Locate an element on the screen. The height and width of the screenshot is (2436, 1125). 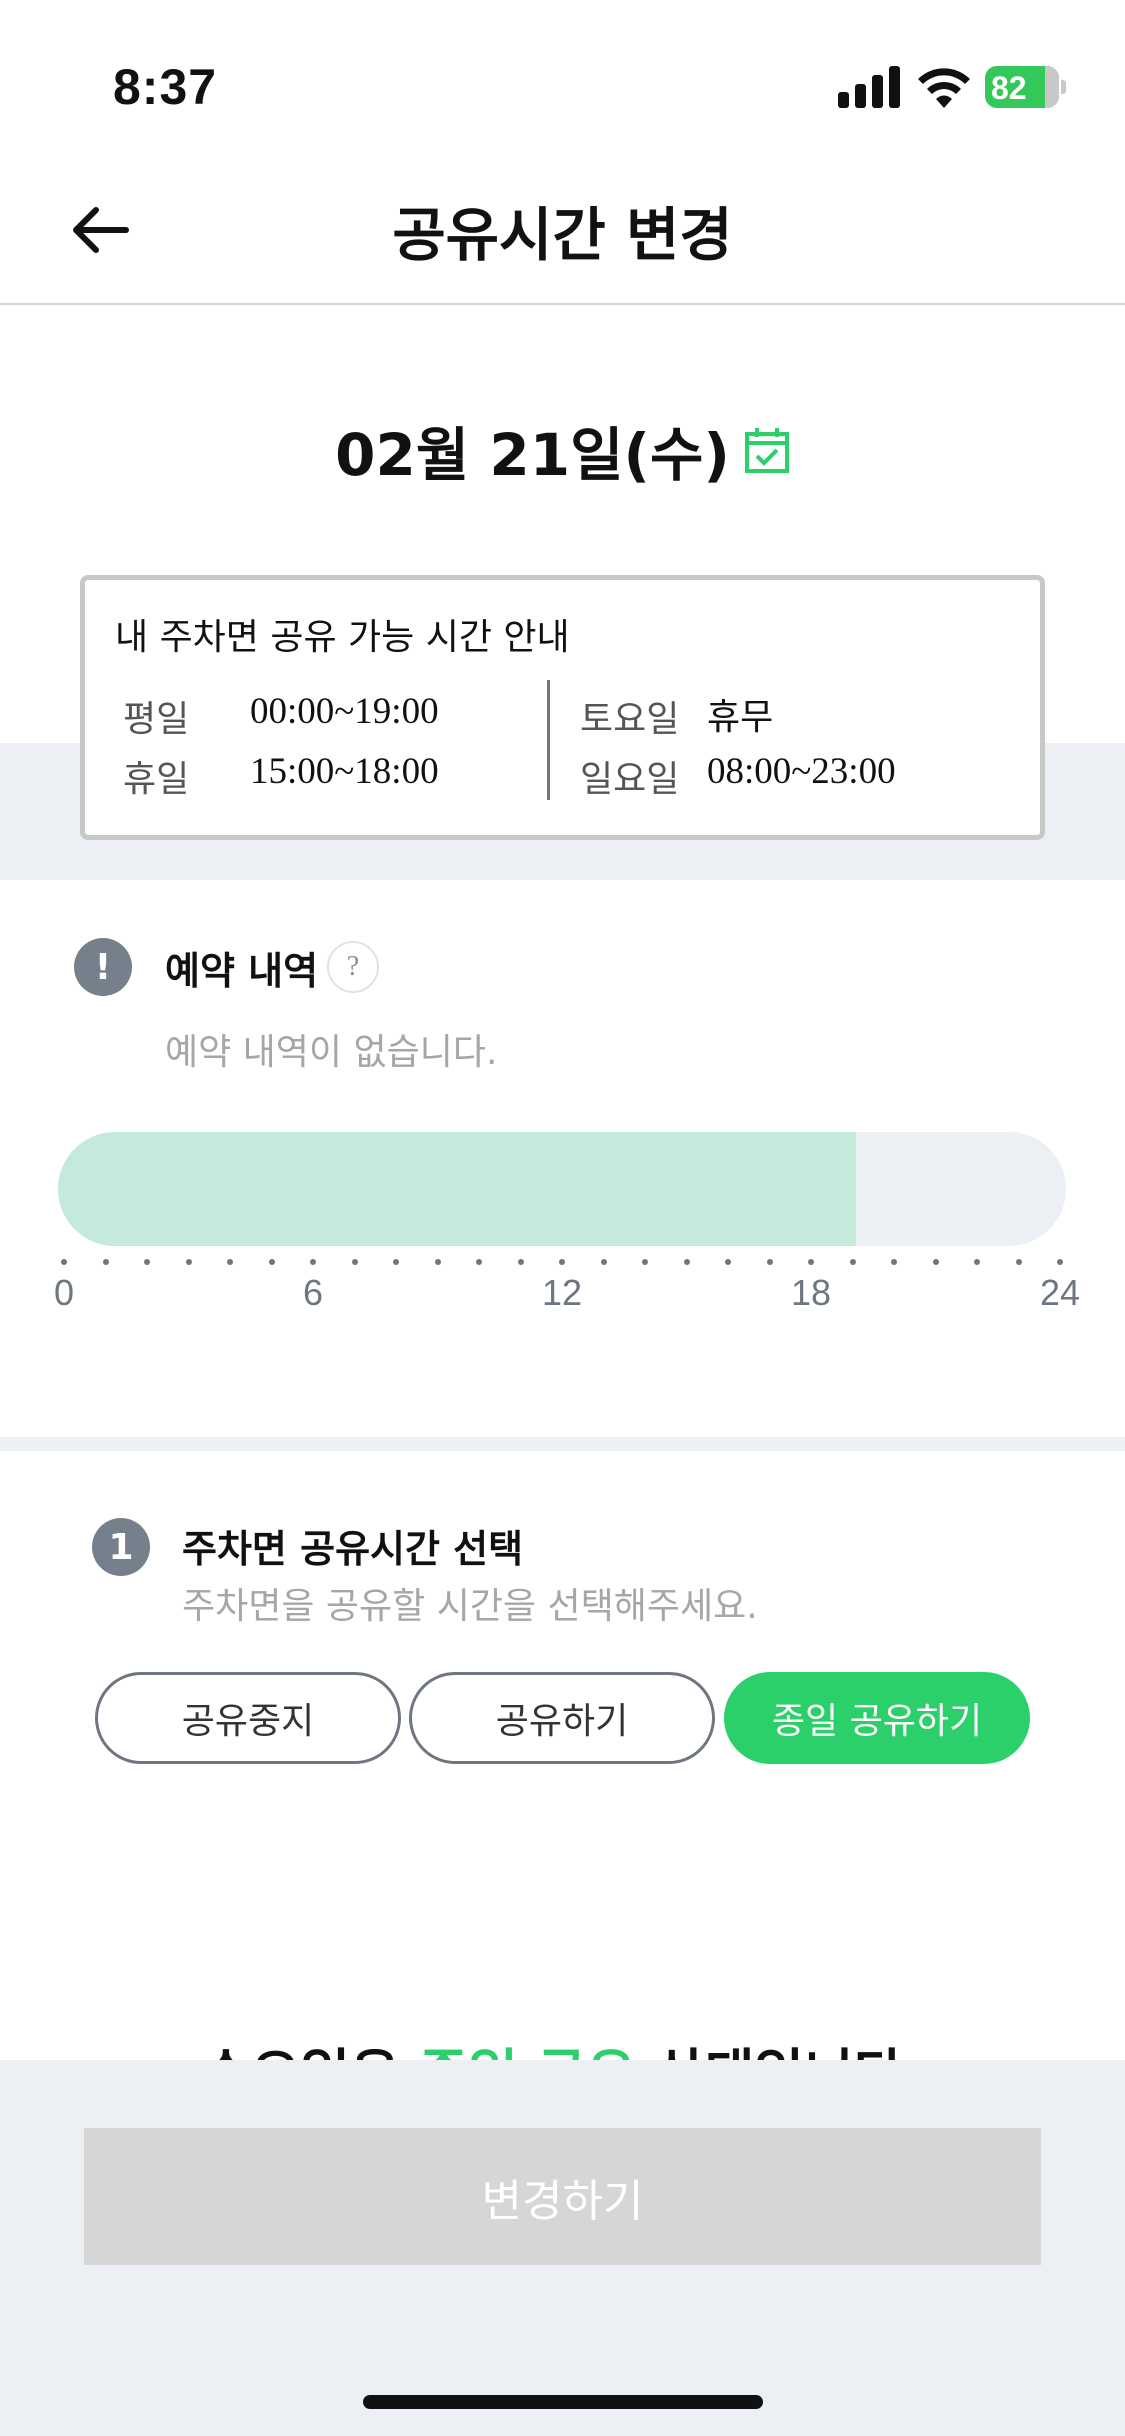
help-icon: ? is located at coordinates (353, 967).